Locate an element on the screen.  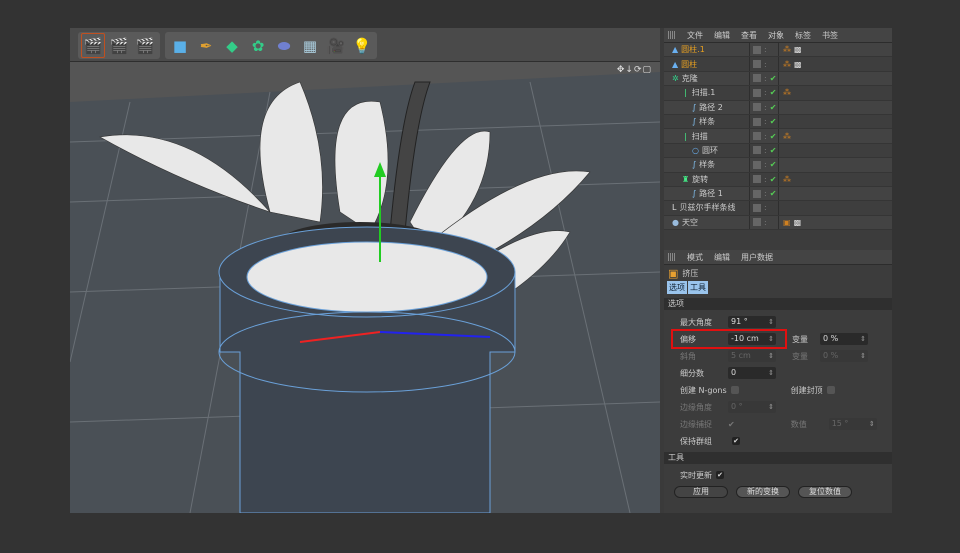
menu-user-data: 用户数据 is located at coordinates (757, 257).